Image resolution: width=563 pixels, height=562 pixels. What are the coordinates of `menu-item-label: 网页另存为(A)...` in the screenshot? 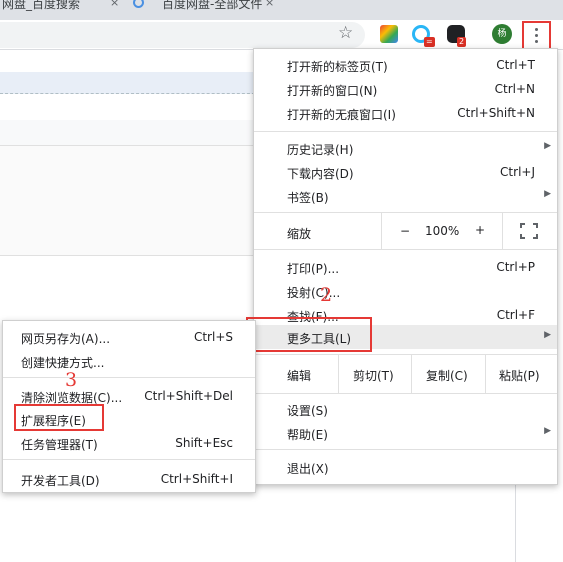 It's located at (66, 339).